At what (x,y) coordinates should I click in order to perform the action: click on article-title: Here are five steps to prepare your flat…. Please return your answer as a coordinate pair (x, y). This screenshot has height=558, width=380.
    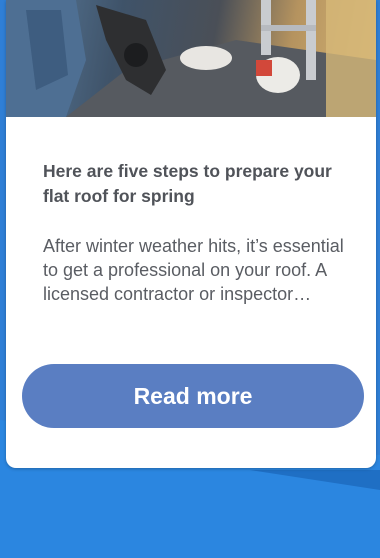
    Looking at the image, I should click on (187, 183).